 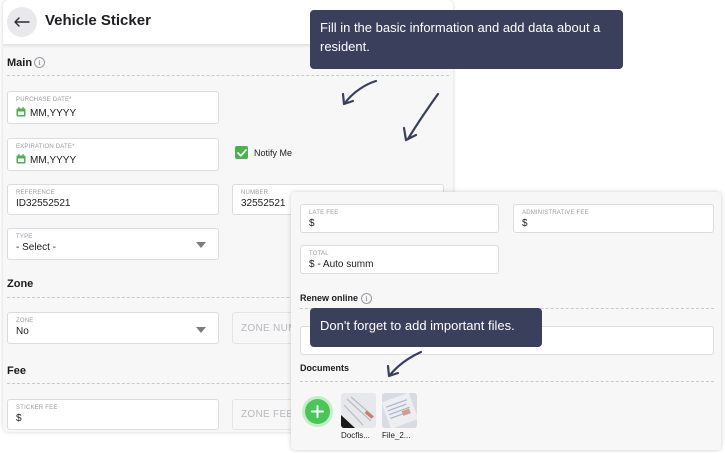 I want to click on arrow-left-icon, so click(x=22, y=22).